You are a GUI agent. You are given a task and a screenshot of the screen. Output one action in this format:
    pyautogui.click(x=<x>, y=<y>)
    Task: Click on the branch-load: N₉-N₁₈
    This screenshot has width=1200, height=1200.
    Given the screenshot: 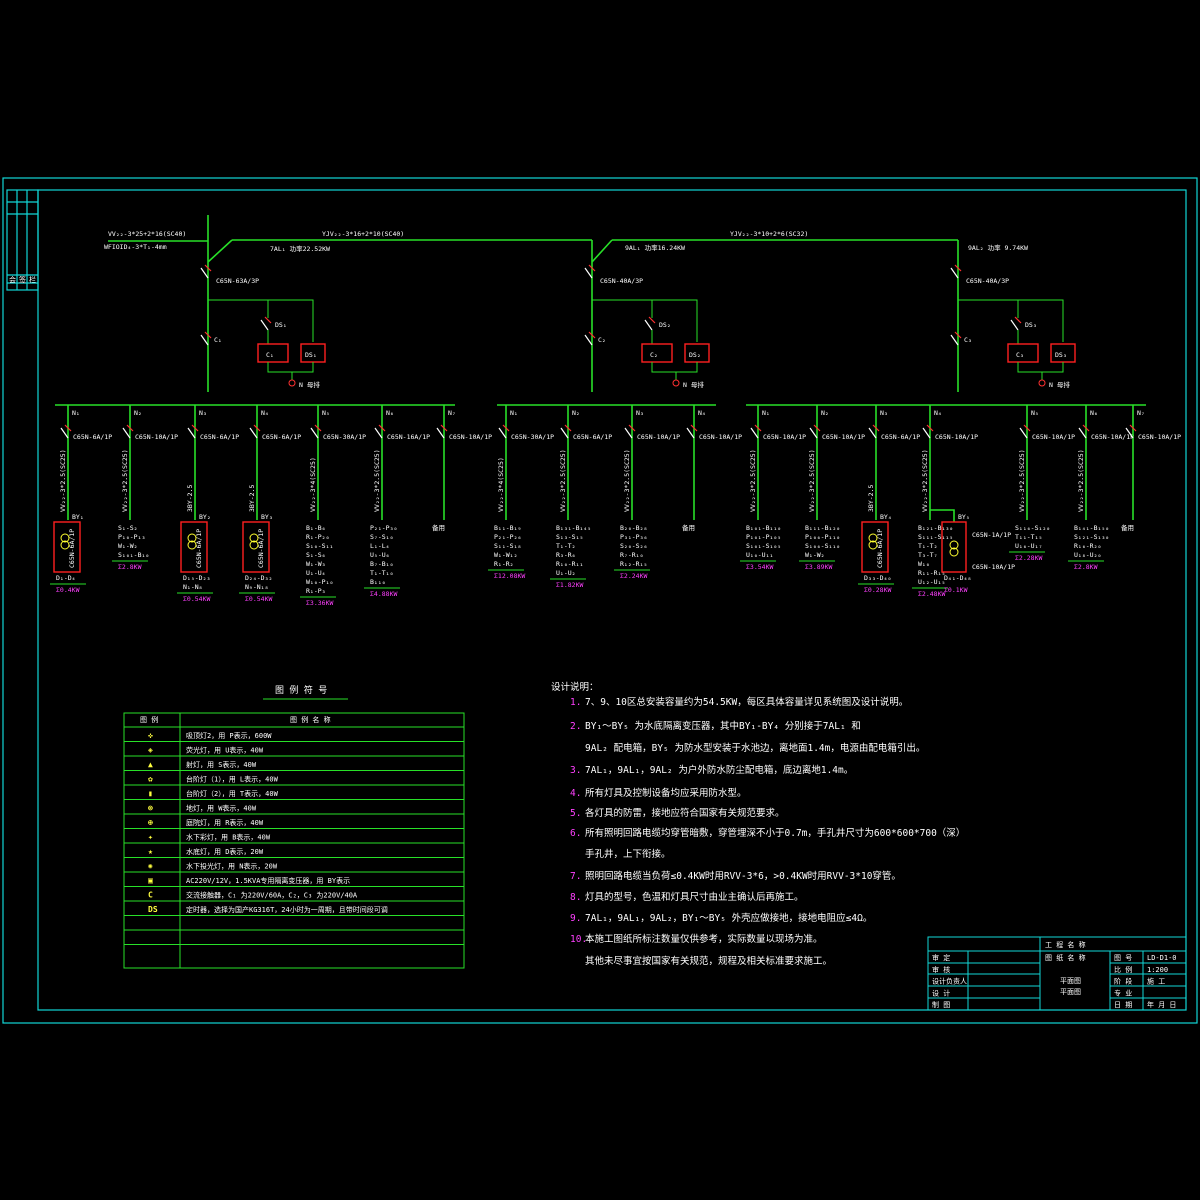 What is the action you would take?
    pyautogui.click(x=256, y=587)
    